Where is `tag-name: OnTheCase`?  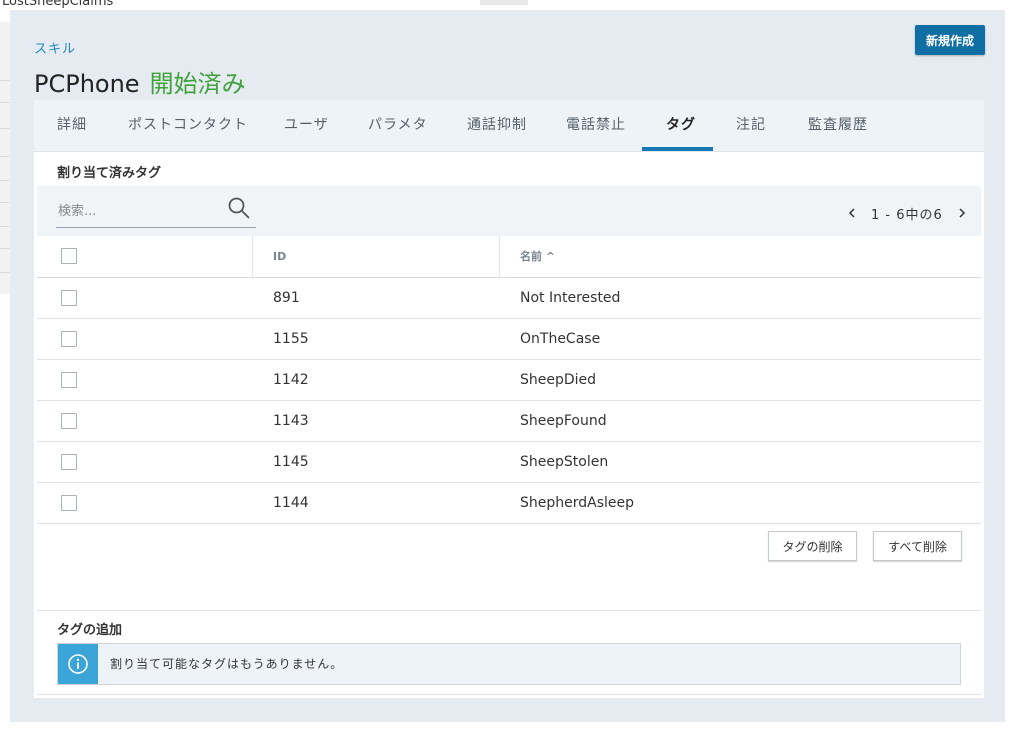 tag-name: OnTheCase is located at coordinates (560, 339).